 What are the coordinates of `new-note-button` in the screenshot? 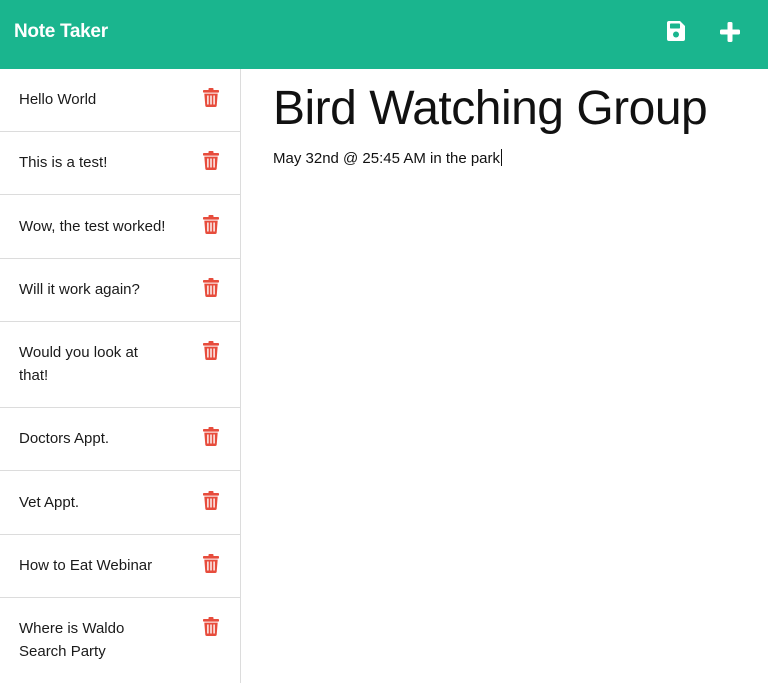 It's located at (730, 32).